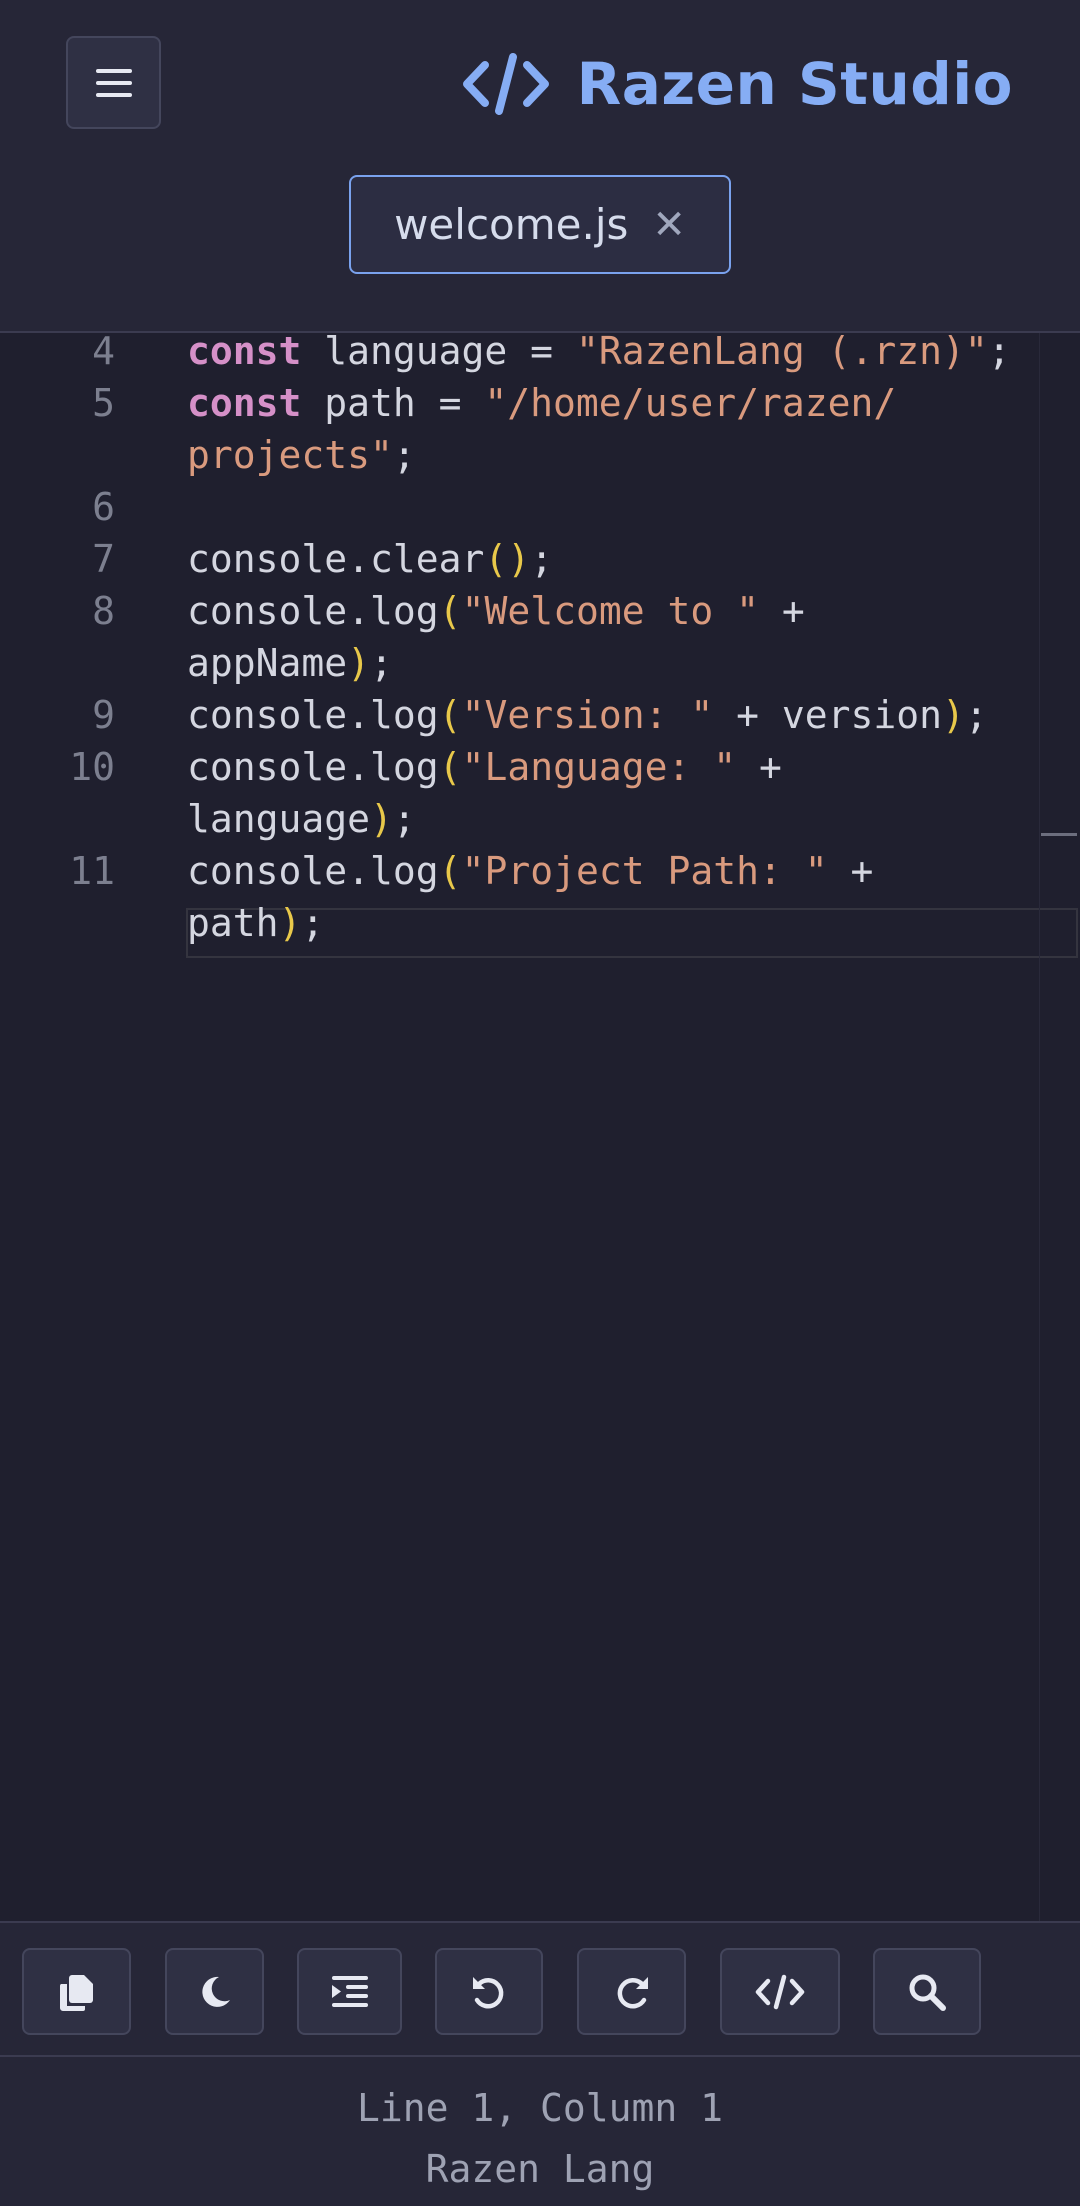 This screenshot has height=2206, width=1080. I want to click on indent-button, so click(349, 1991).